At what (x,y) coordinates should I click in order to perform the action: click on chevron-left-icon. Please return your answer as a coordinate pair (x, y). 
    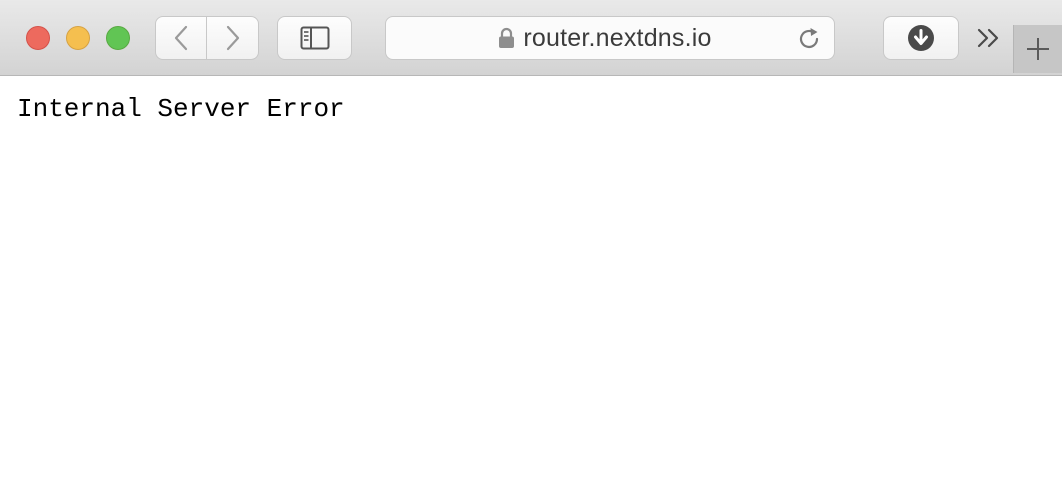
    Looking at the image, I should click on (181, 38).